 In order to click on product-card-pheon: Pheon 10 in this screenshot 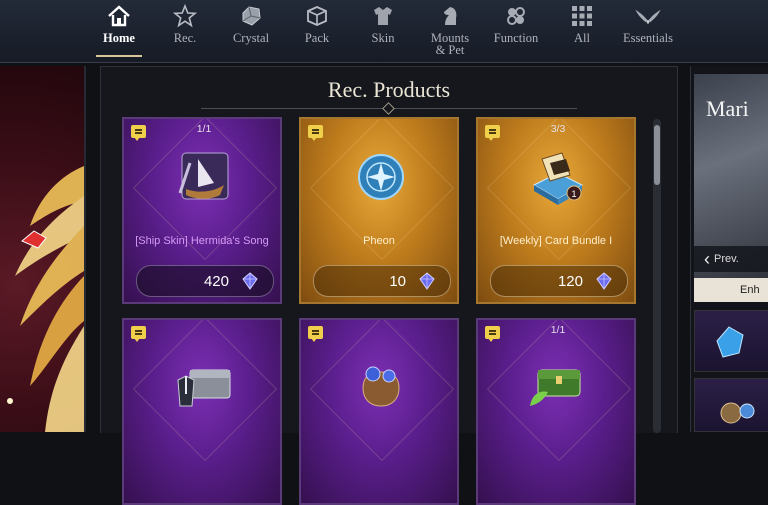, I will do `click(379, 210)`.